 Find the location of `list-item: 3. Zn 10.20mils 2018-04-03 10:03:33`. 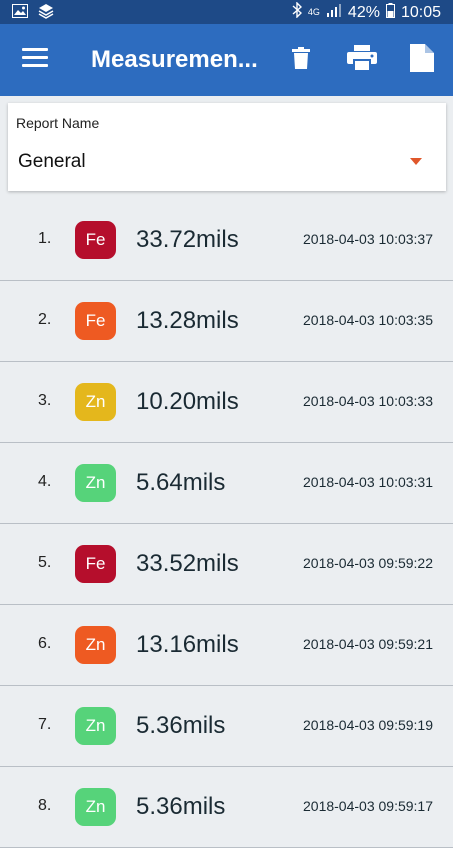

list-item: 3. Zn 10.20mils 2018-04-03 10:03:33 is located at coordinates (226, 402).